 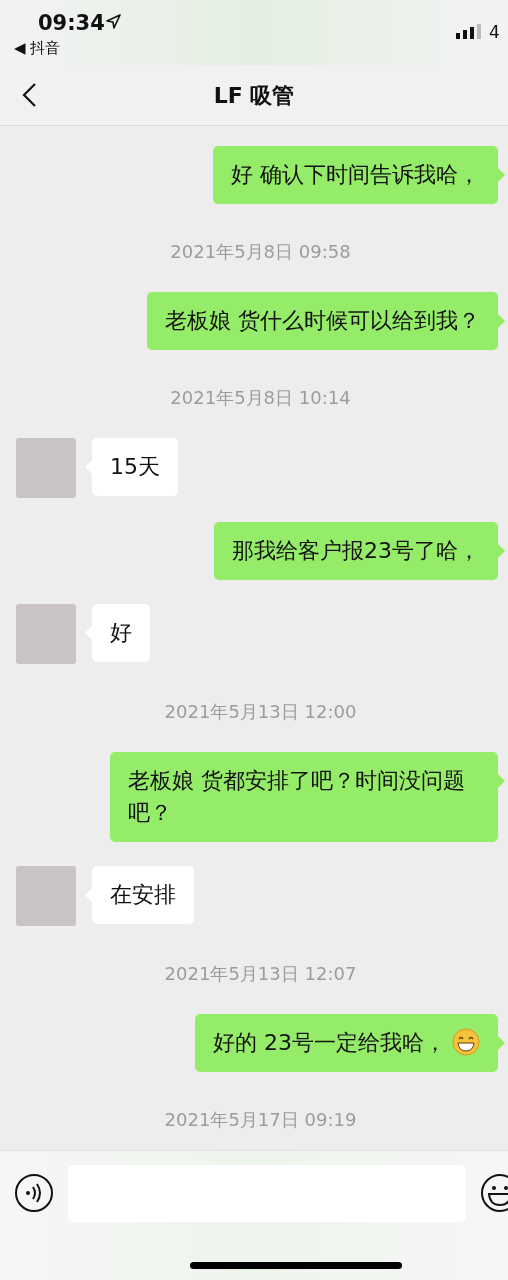 I want to click on message-bubble: 在安排, so click(x=143, y=895).